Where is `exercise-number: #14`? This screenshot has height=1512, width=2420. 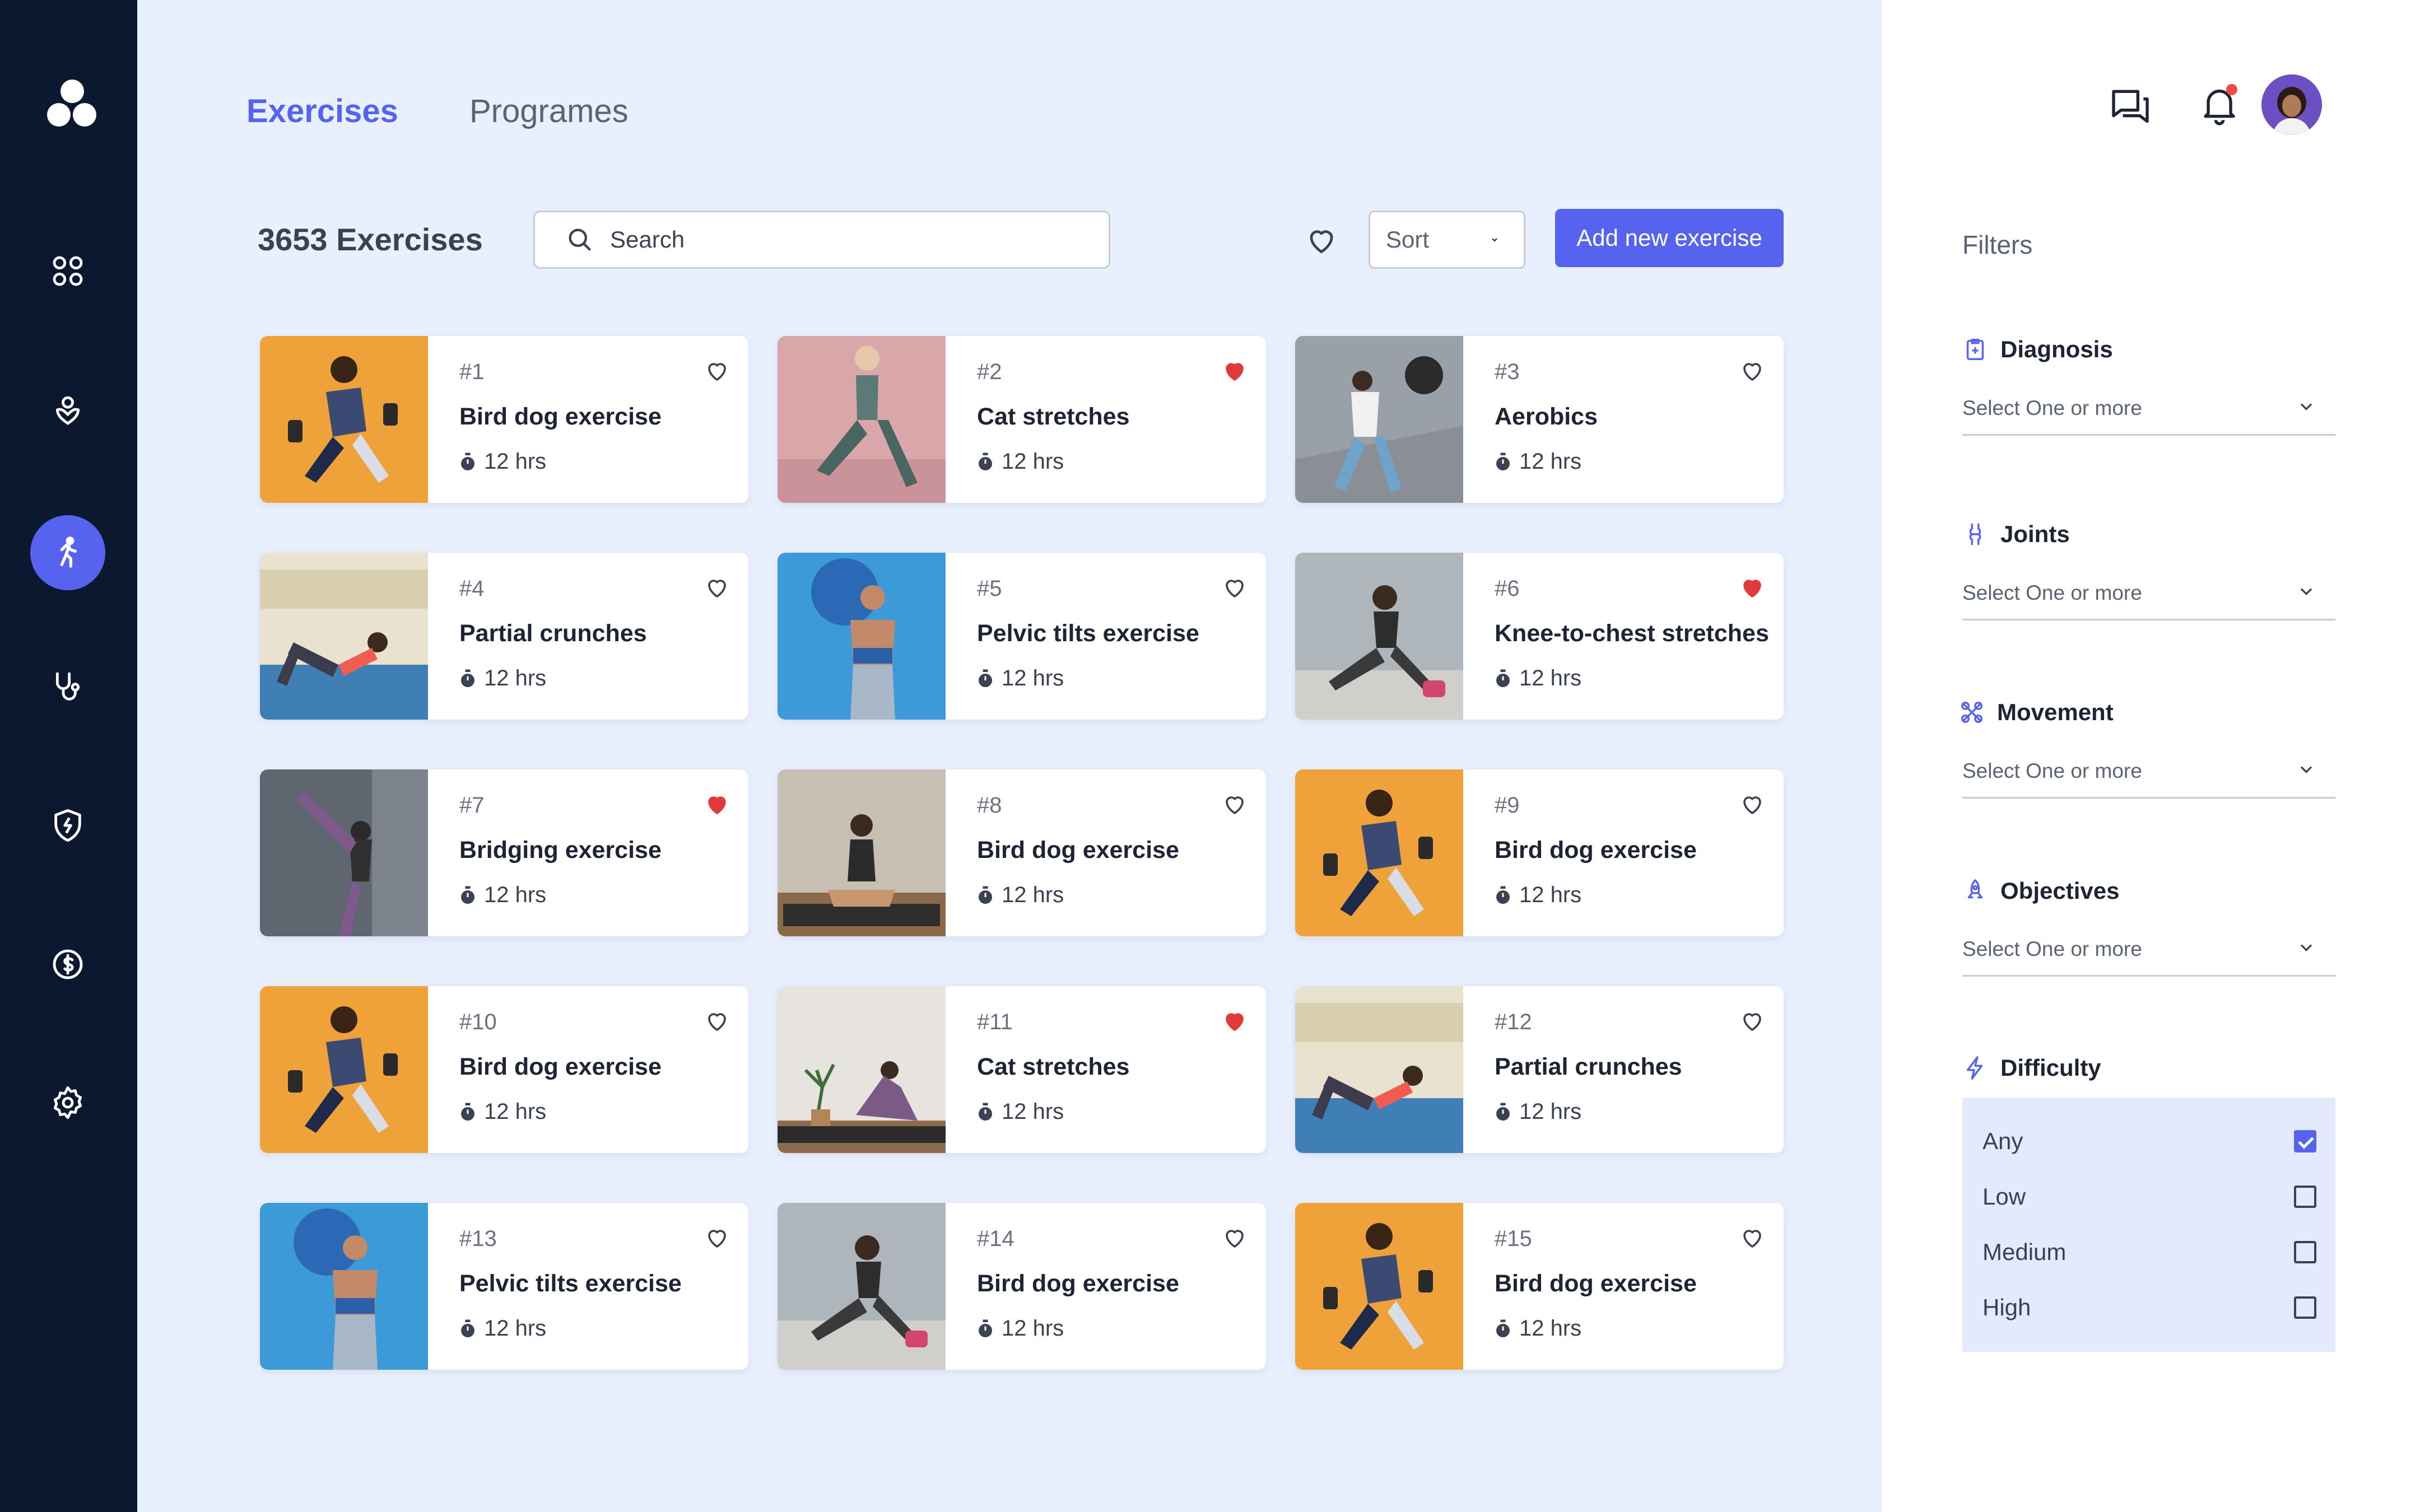
exercise-number: #14 is located at coordinates (996, 1239).